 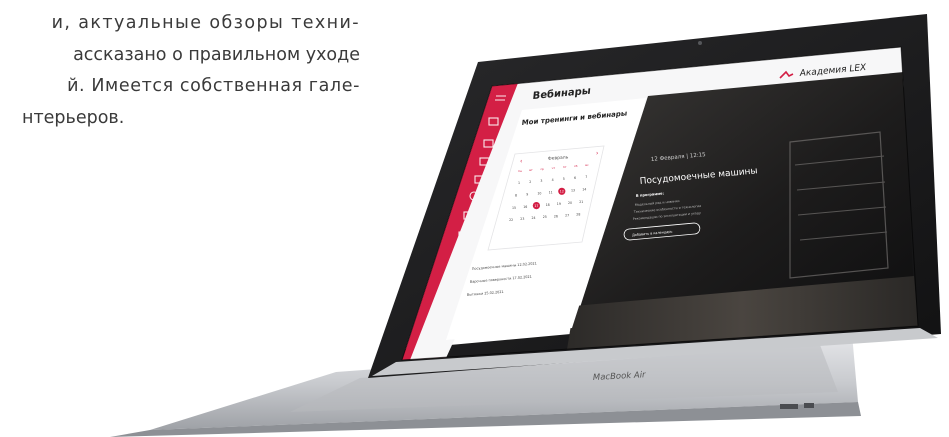 I want to click on calendar-day: 13, so click(x=573, y=191).